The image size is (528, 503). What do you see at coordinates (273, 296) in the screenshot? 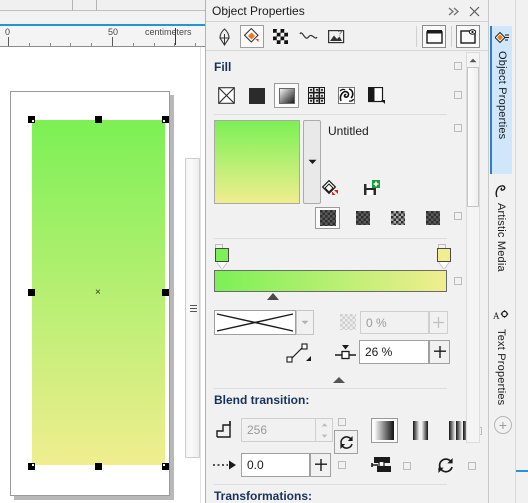
I see `gradient-midpoint-marker` at bounding box center [273, 296].